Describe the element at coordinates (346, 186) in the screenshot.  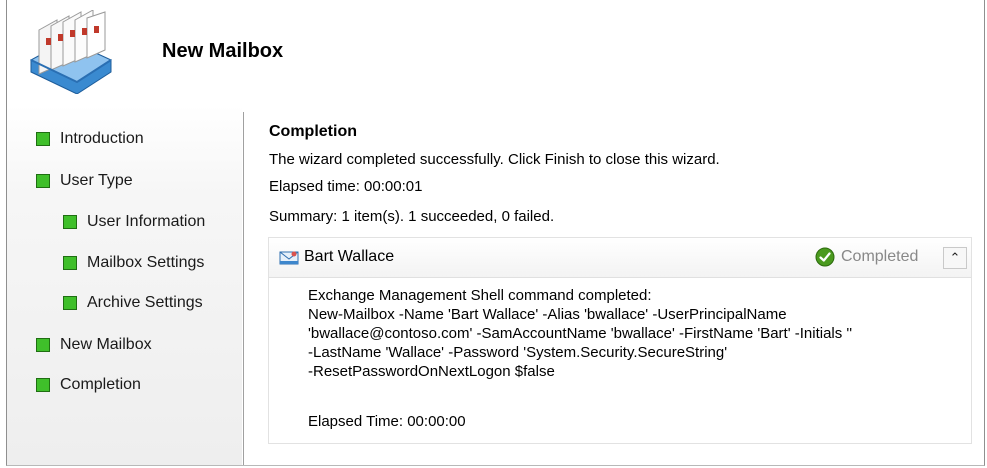
I see `elapsed-time: Elapsed time: 00:00:01` at that location.